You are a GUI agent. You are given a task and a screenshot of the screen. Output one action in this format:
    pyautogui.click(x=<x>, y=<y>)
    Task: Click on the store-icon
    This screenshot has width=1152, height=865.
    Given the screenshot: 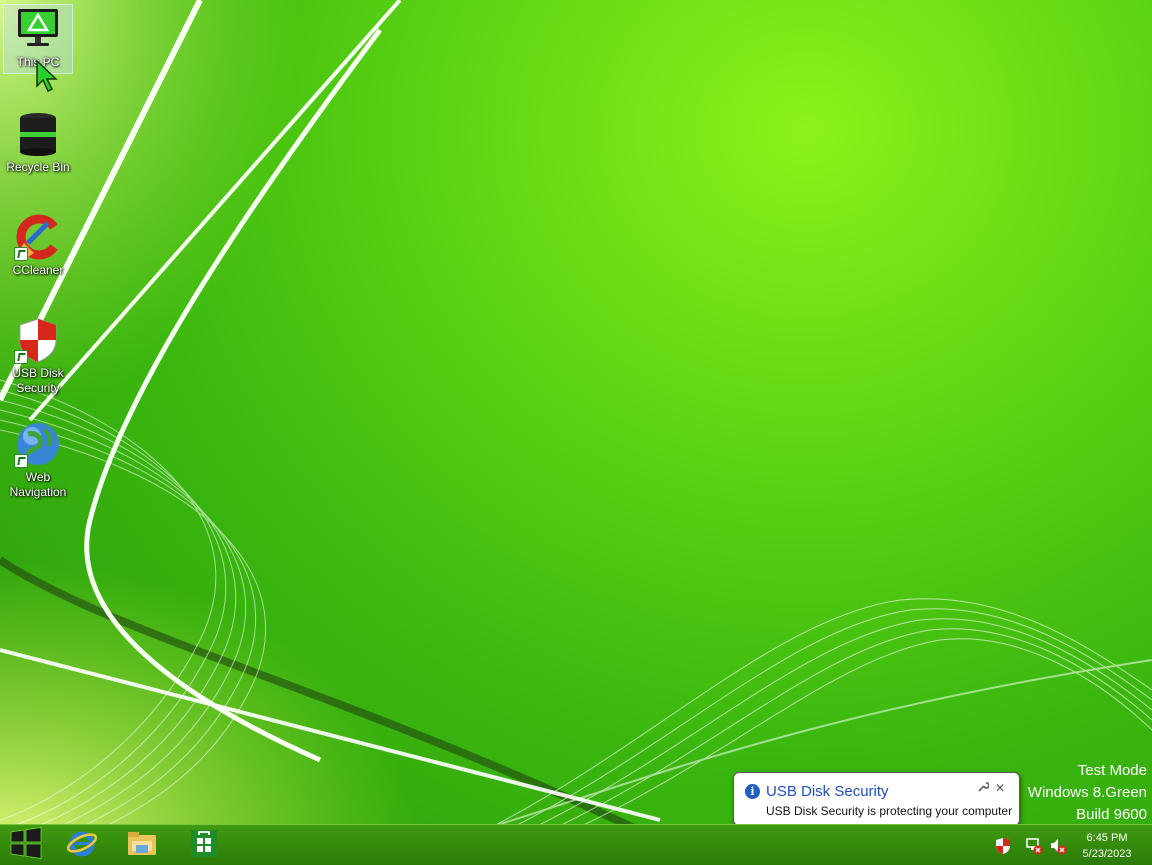 What is the action you would take?
    pyautogui.click(x=204, y=845)
    